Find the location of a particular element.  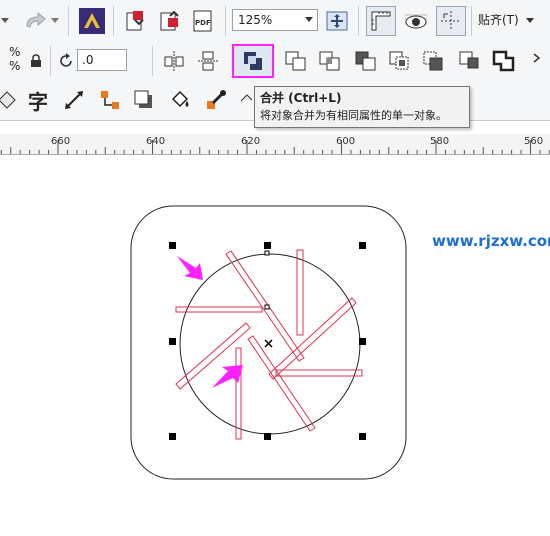

view-icon is located at coordinates (416, 21).